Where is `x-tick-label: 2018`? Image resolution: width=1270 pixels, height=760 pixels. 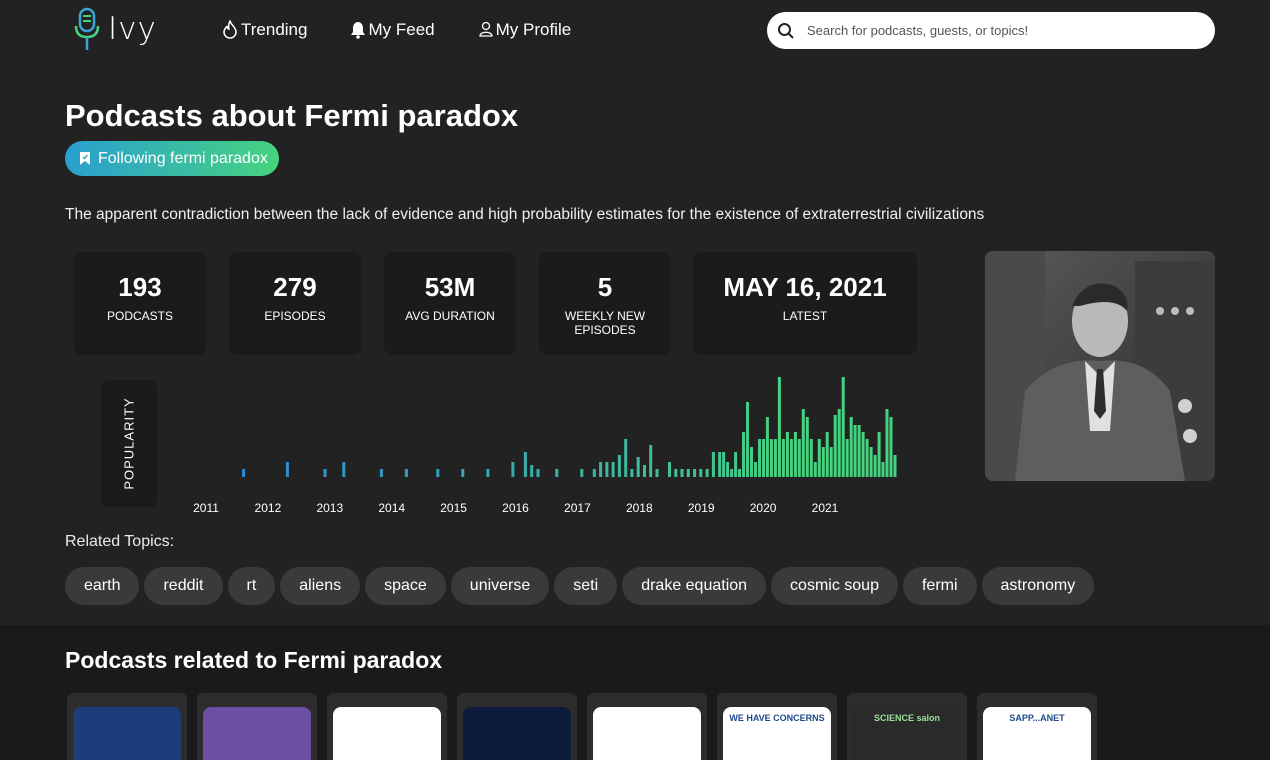 x-tick-label: 2018 is located at coordinates (639, 508).